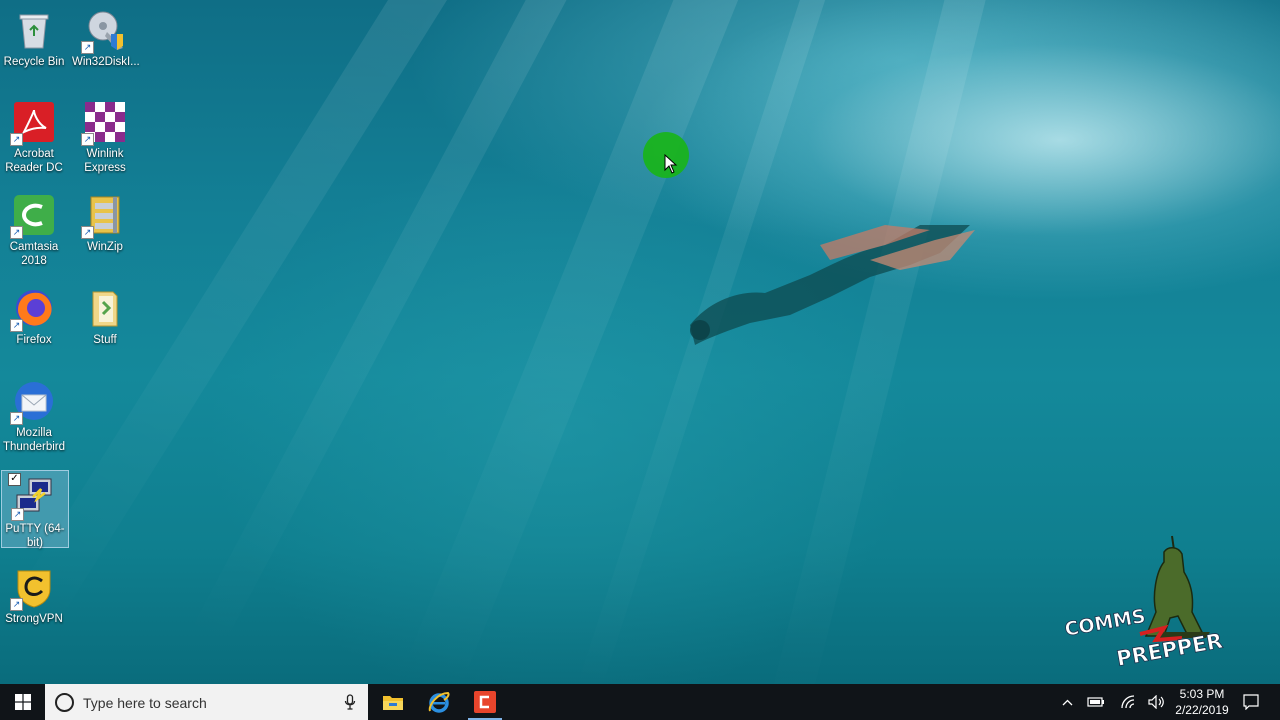 This screenshot has width=1280, height=720. I want to click on thunderbird-icon: ↗, so click(33, 402).